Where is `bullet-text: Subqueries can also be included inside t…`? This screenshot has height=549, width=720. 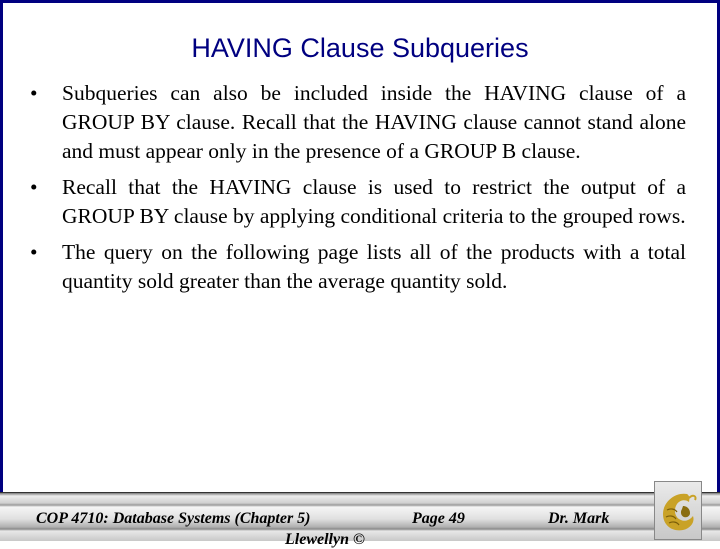
bullet-text: Subqueries can also be included inside t… is located at coordinates (374, 122).